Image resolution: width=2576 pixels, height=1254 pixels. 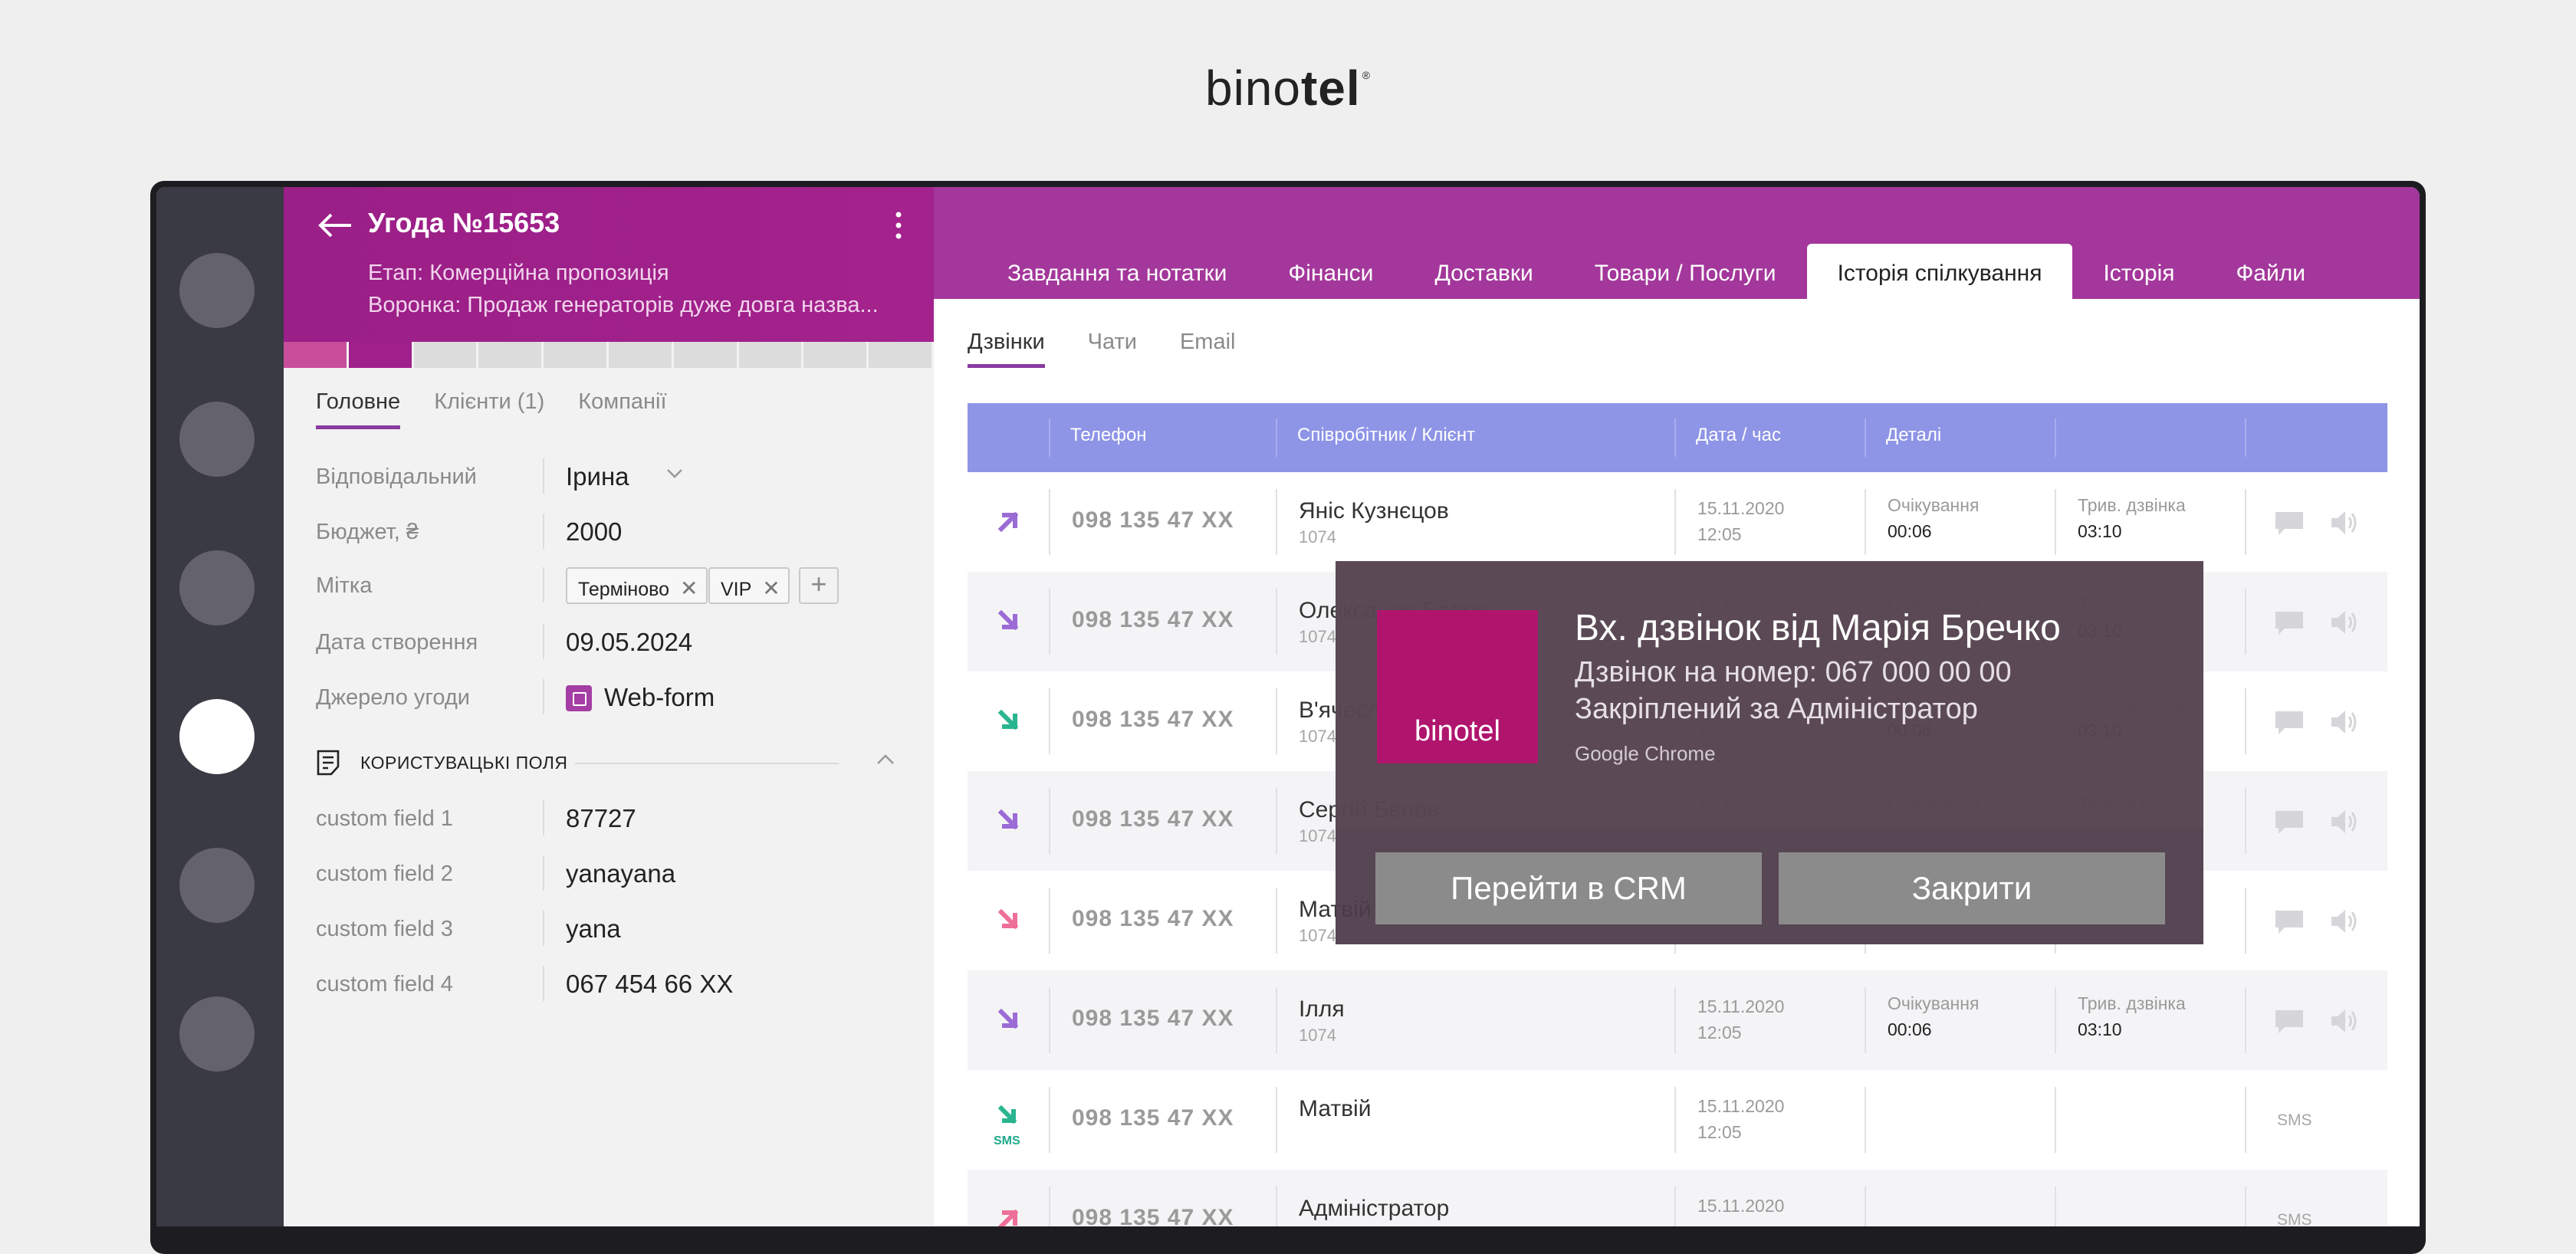 What do you see at coordinates (886, 760) in the screenshot?
I see `chevron-up-icon` at bounding box center [886, 760].